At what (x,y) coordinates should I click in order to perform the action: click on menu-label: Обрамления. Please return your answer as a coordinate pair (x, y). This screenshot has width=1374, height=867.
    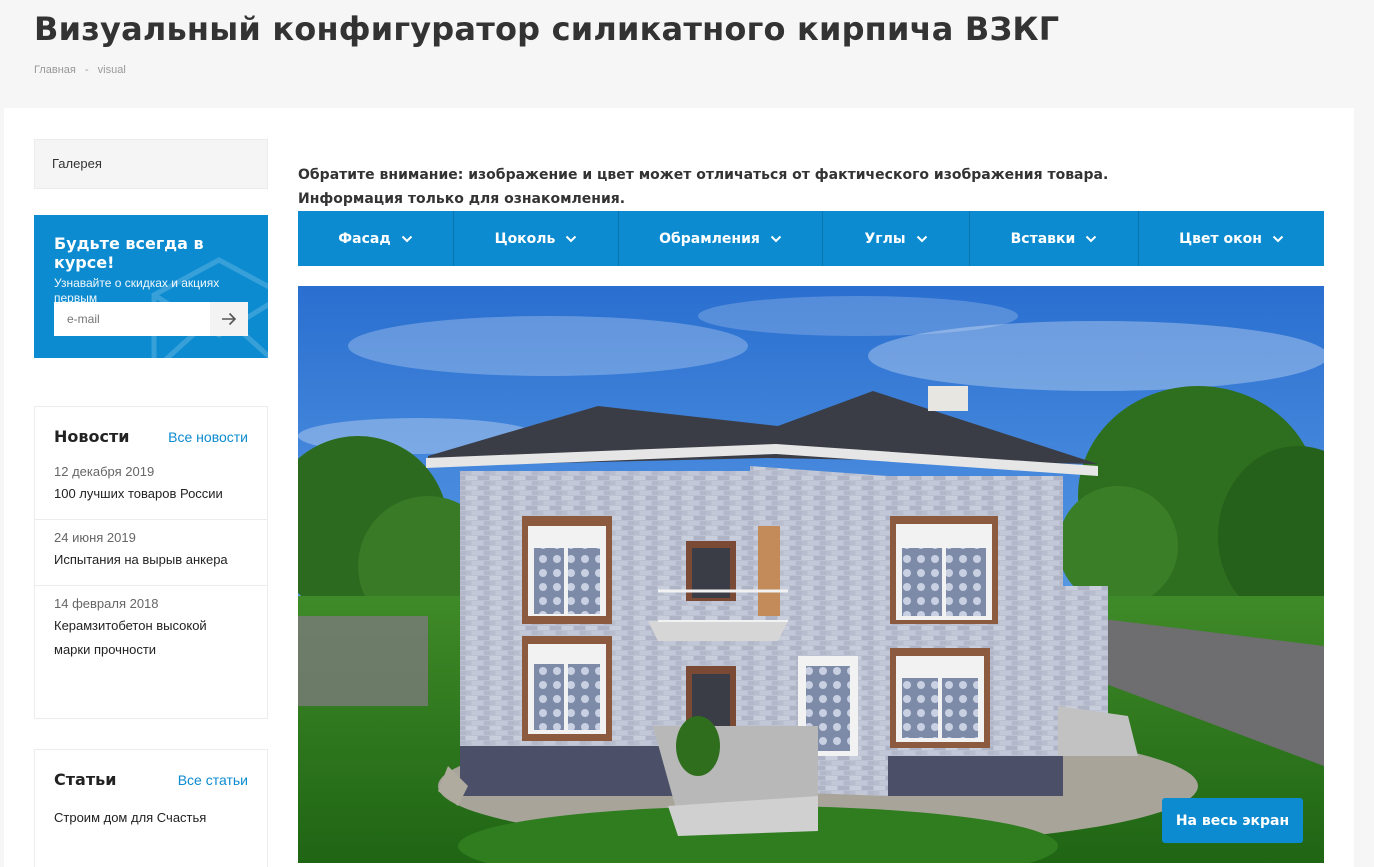
    Looking at the image, I should click on (709, 238).